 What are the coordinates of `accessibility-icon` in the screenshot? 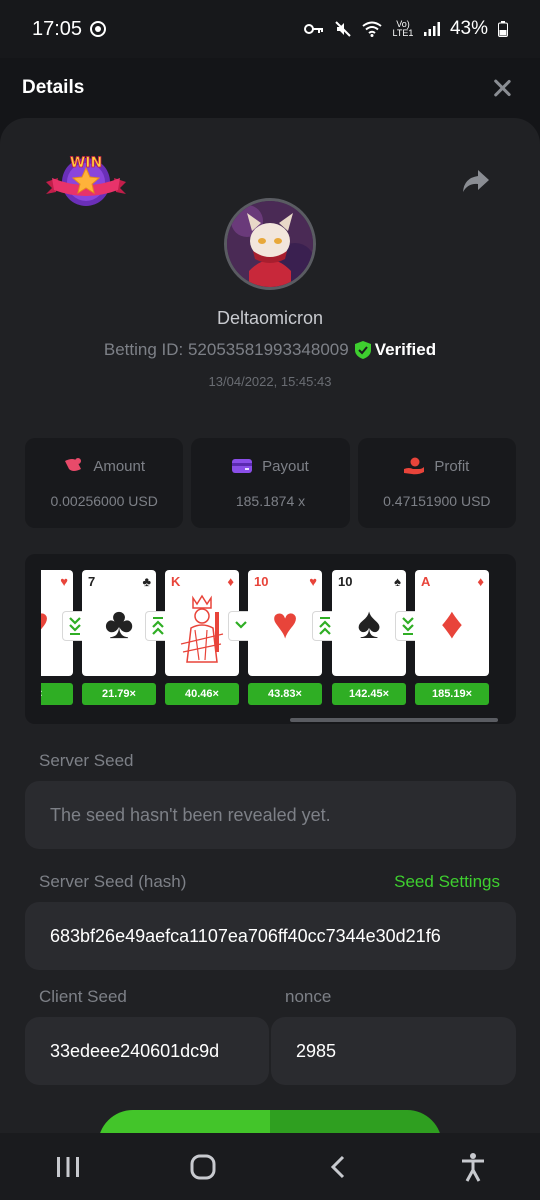 It's located at (473, 1167).